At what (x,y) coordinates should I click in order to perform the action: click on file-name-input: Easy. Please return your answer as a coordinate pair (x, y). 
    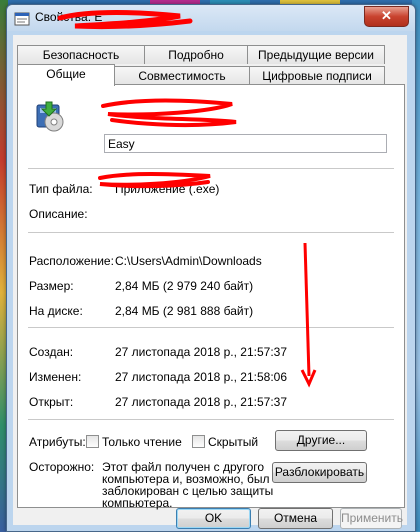
    Looking at the image, I should click on (245, 143).